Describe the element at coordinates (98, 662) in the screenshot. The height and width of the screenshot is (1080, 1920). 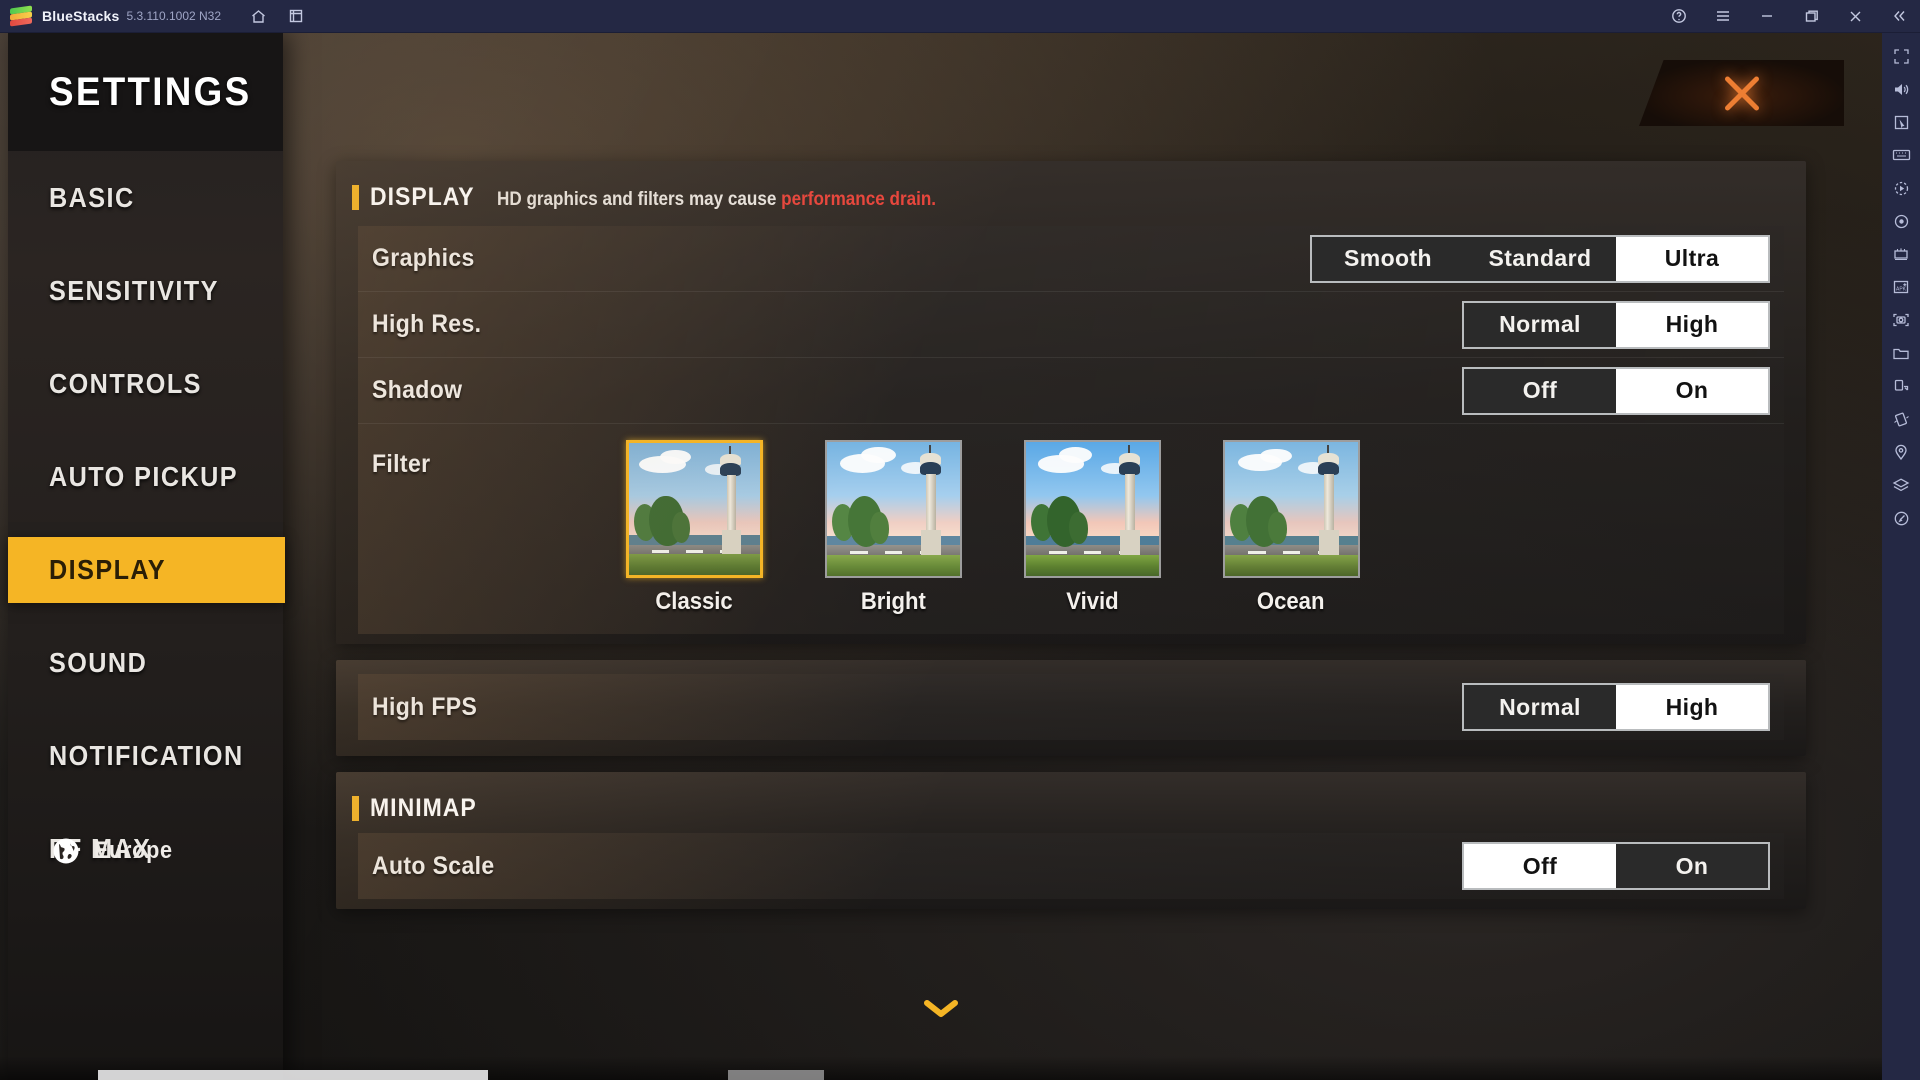
I see `sidebar-item-label: SOUND` at that location.